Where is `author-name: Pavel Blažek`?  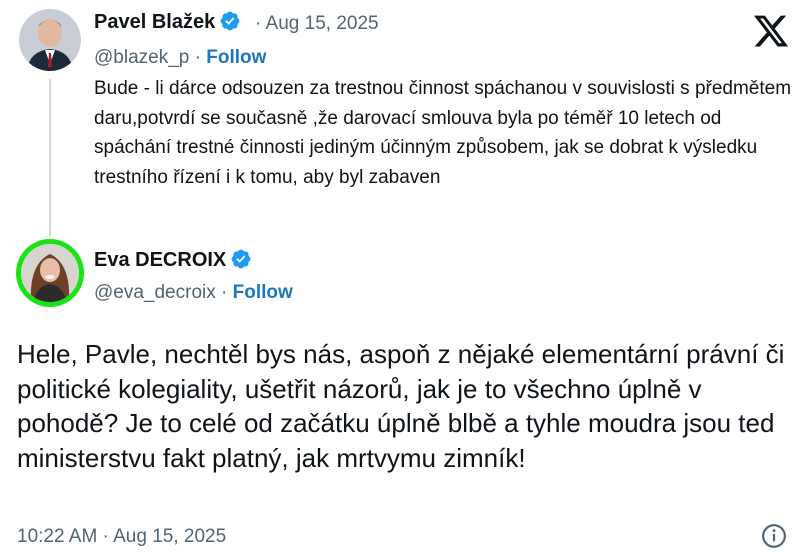 author-name: Pavel Blažek is located at coordinates (167, 22).